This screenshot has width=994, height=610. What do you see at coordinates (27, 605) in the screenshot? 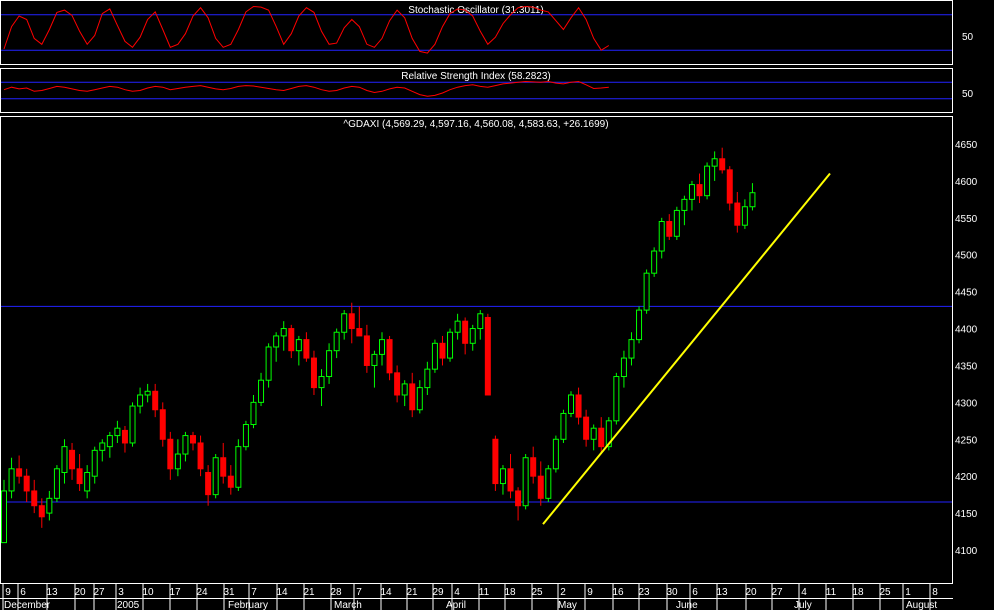
I see `x-month-label: December` at bounding box center [27, 605].